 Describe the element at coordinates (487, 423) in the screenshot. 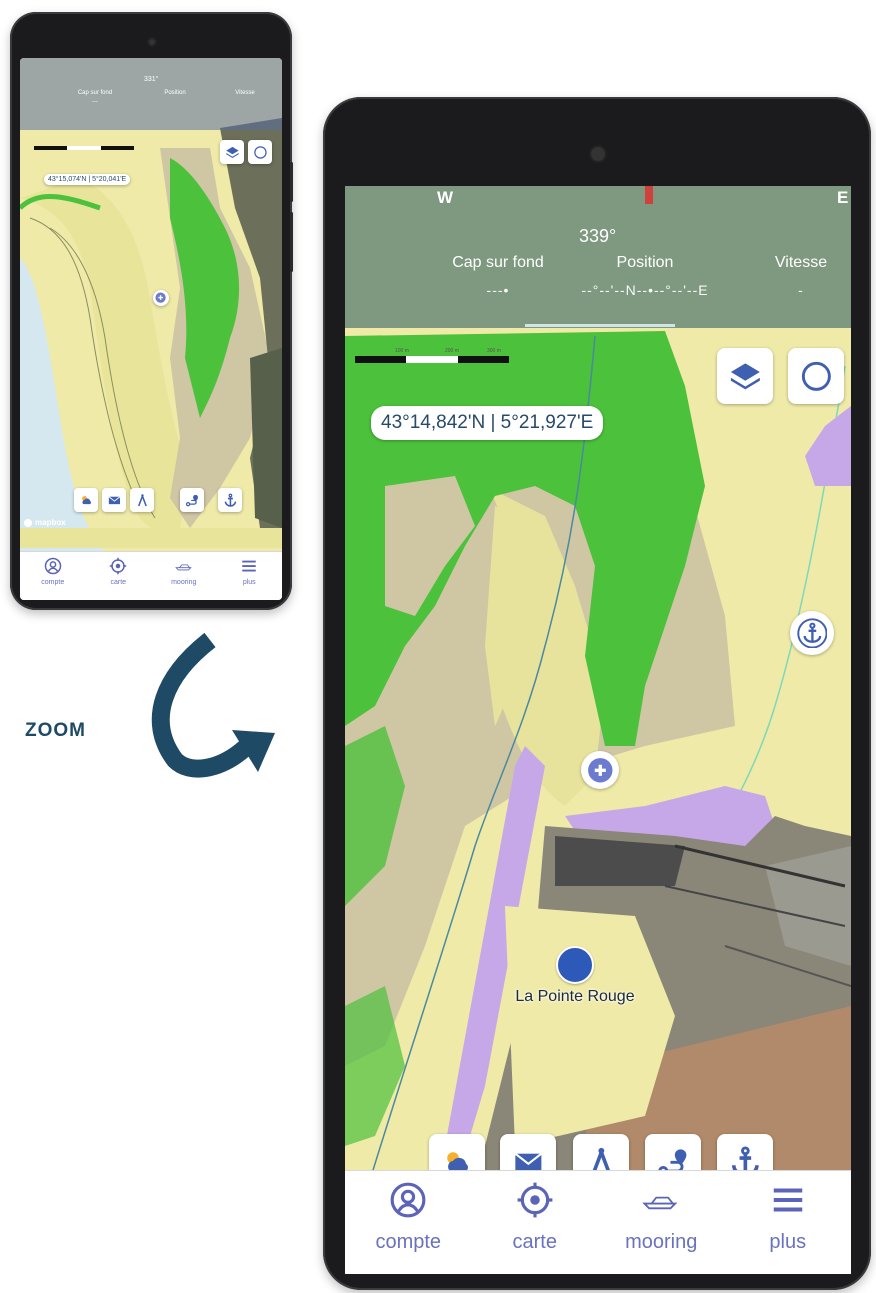

I see `coordinates-pill: 43°14,842'N | 5°21,927'E` at that location.